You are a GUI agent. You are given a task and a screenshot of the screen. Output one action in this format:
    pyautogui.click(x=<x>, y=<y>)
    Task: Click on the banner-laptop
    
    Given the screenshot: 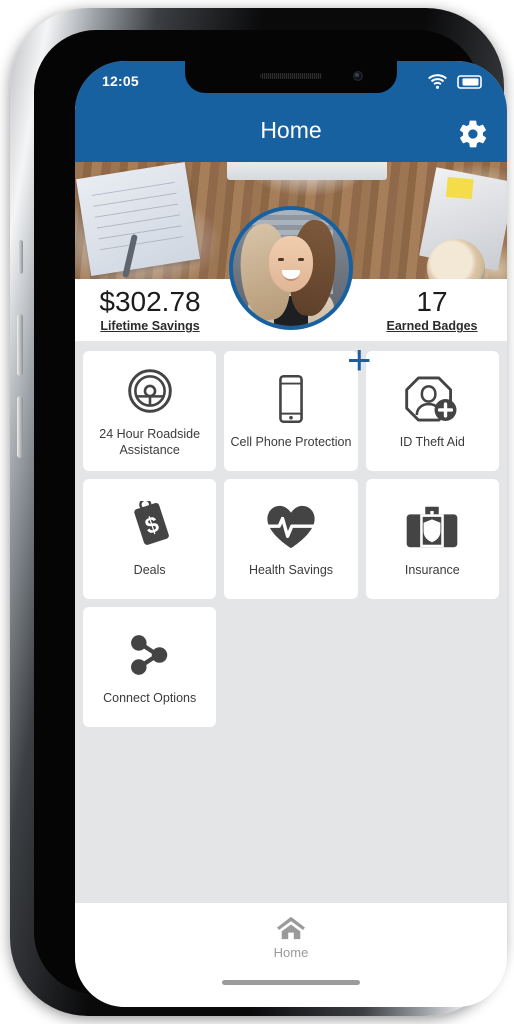 What is the action you would take?
    pyautogui.click(x=307, y=171)
    